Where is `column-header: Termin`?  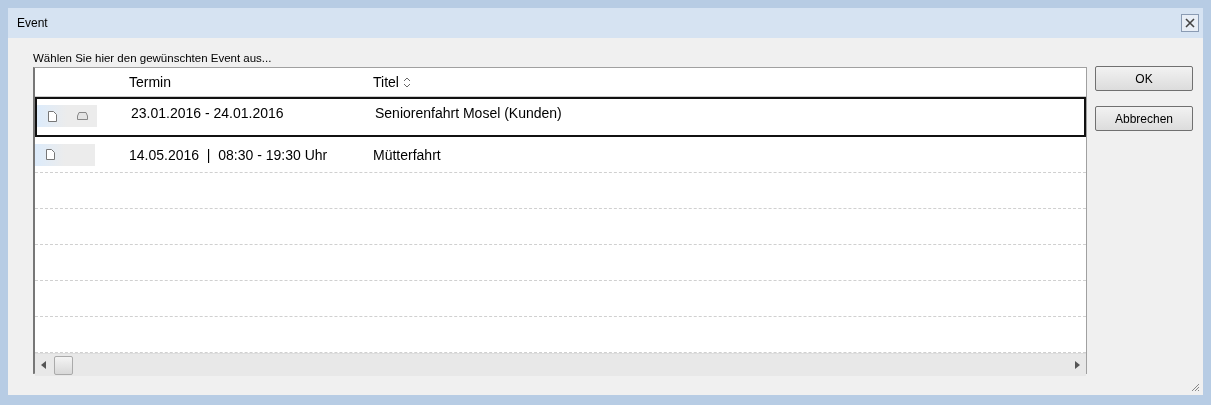
column-header: Termin is located at coordinates (251, 82).